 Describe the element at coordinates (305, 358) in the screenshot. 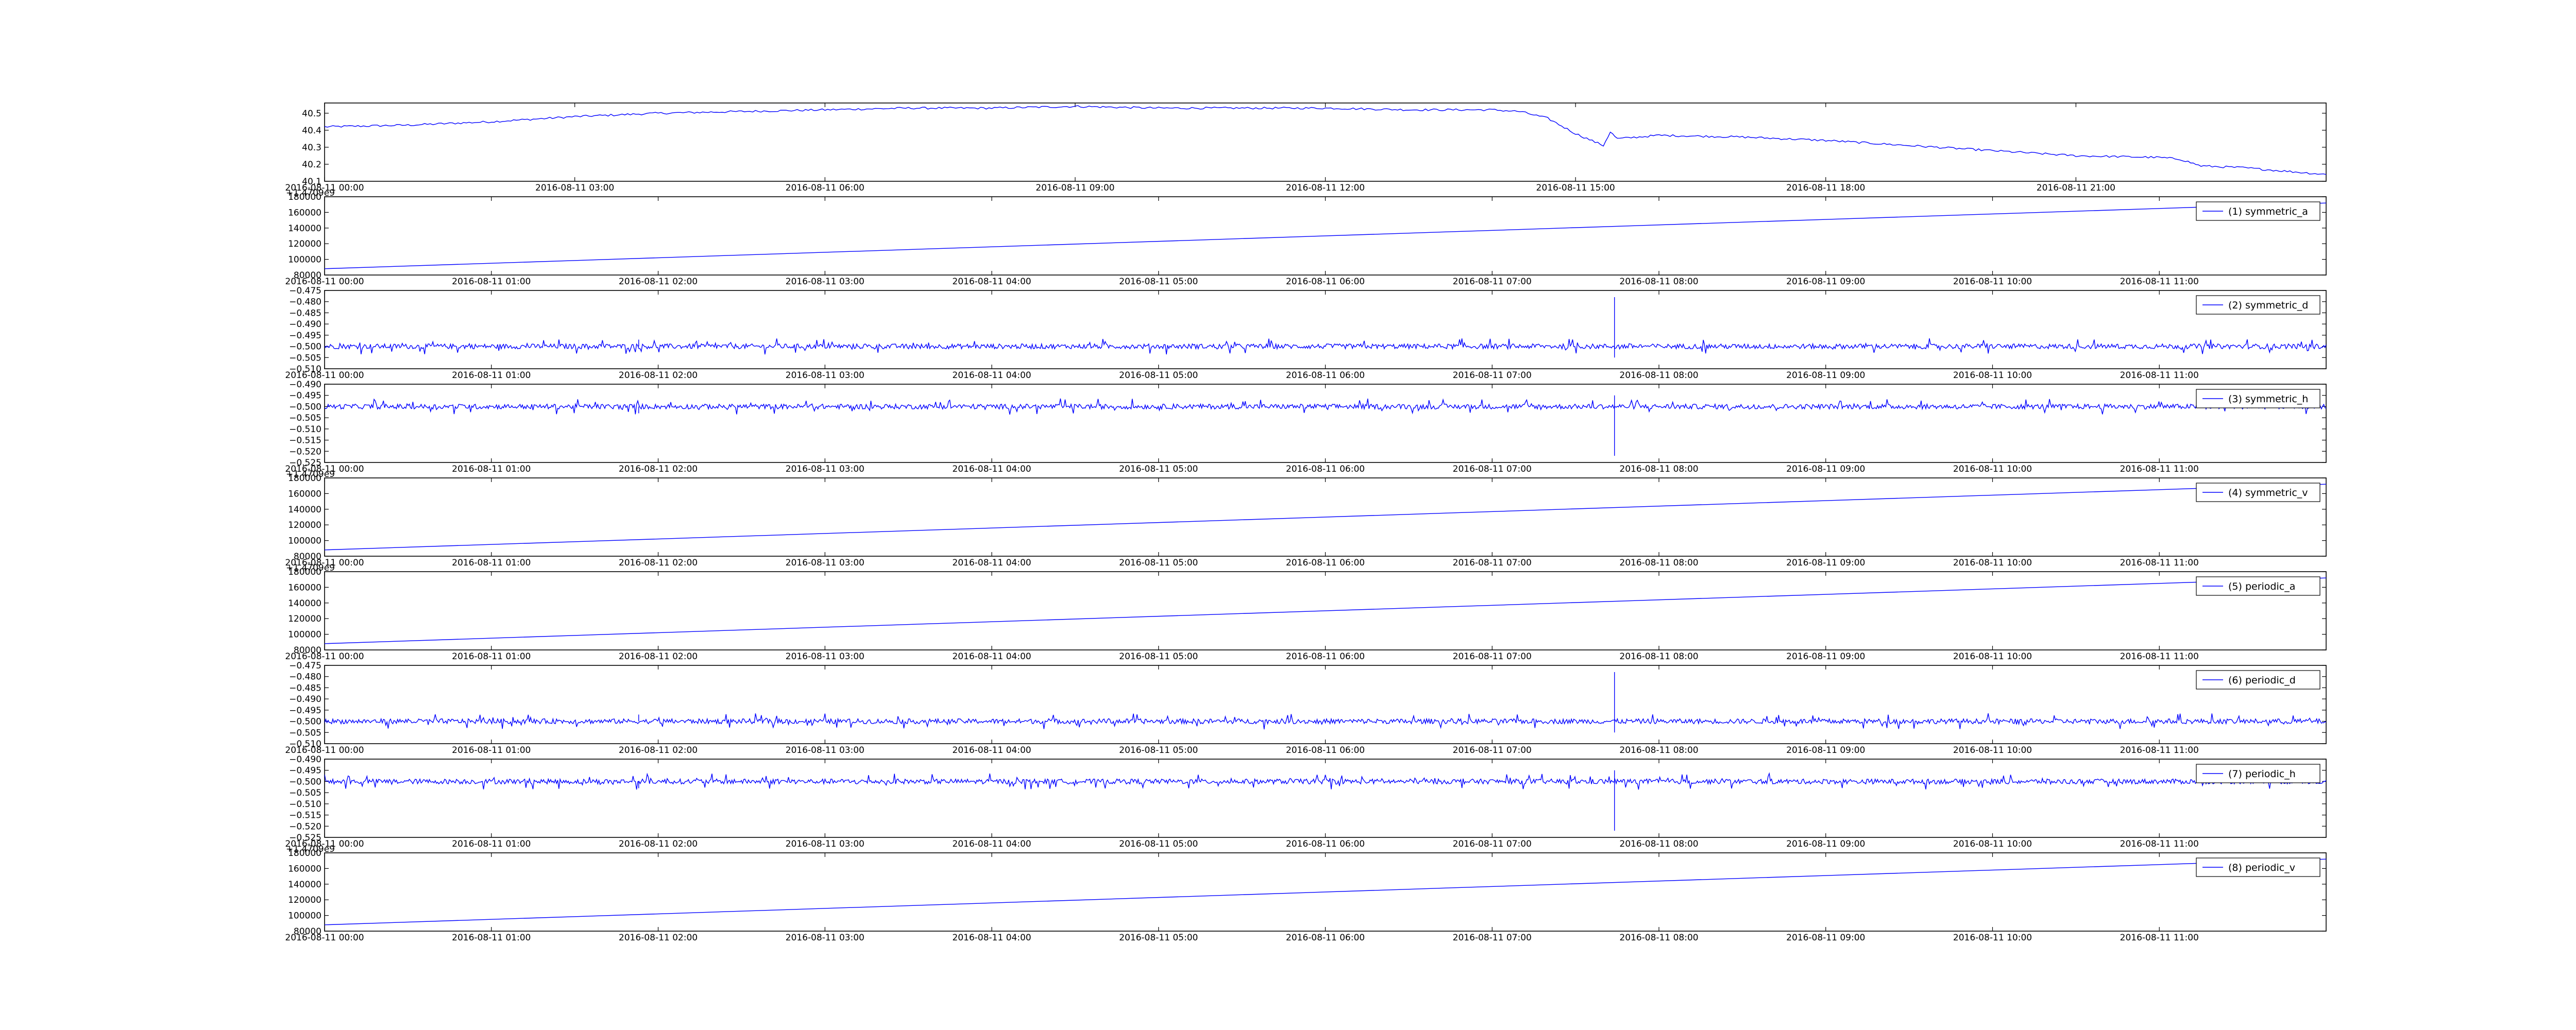

I see `y-tick-label: −0.505` at that location.